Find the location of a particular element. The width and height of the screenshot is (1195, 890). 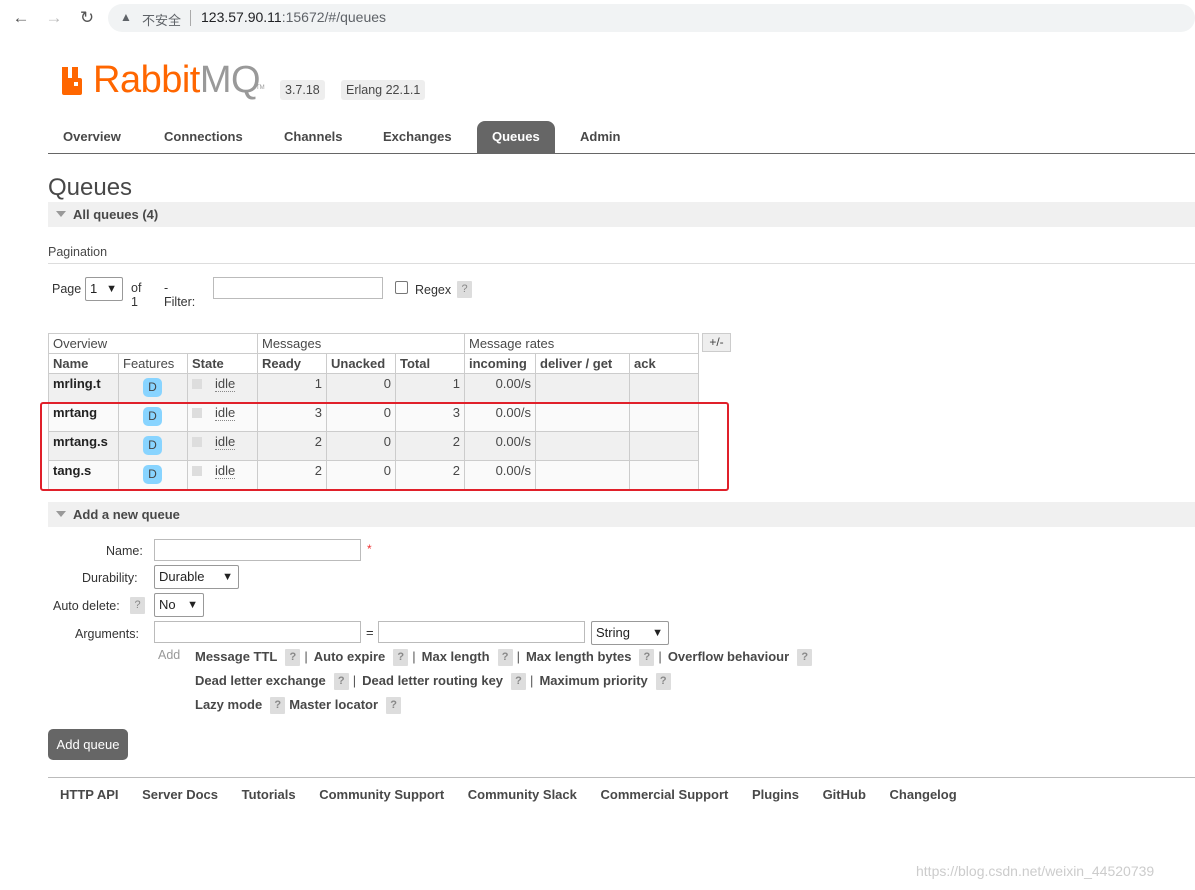

queue-name-link: mrling.t is located at coordinates (83, 388).